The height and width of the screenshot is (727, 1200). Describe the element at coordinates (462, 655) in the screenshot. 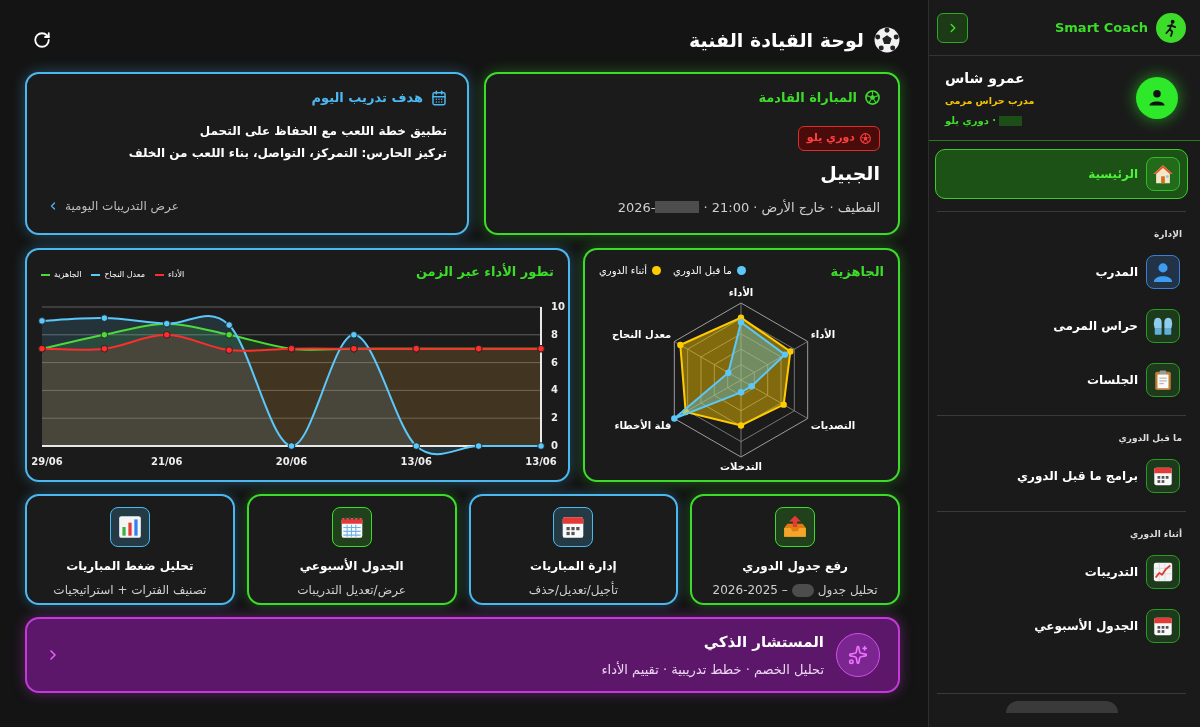

I see `assistant-card: المستشار الذكي تحليل الخصم · خطط تدريبية · تقييم الأداء` at that location.